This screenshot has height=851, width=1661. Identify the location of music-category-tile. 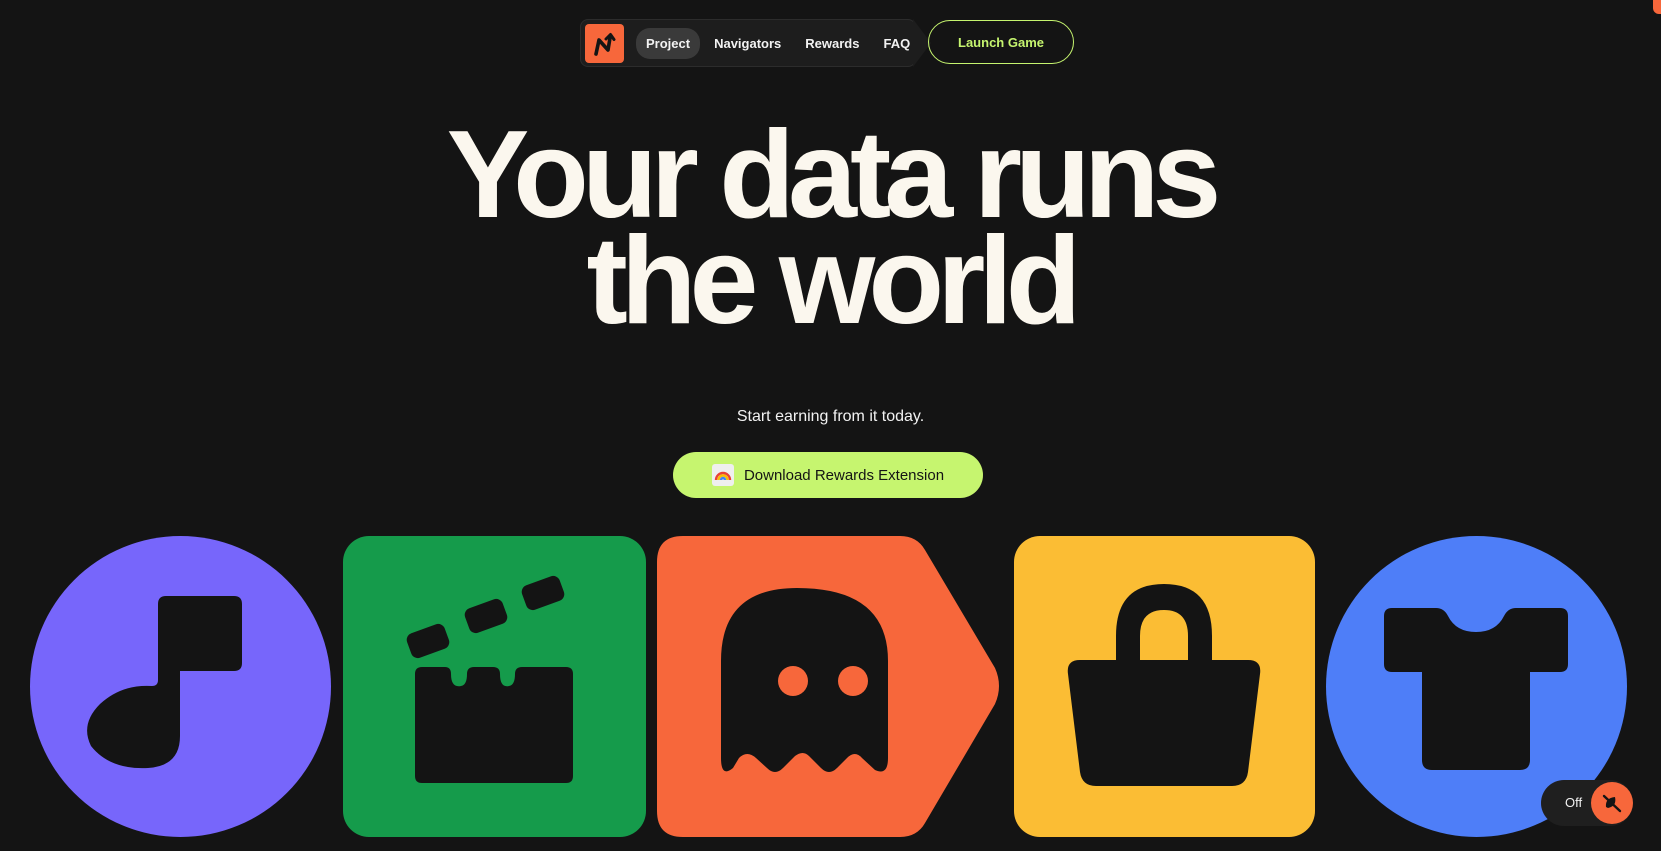
(180, 686).